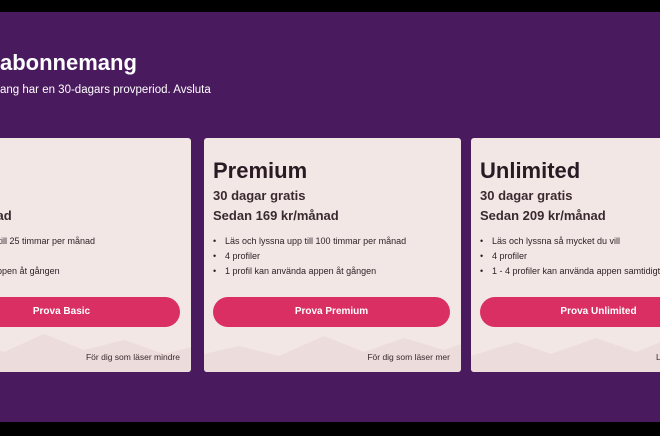  I want to click on try-unlimited-button: Prova Unlimited, so click(570, 312).